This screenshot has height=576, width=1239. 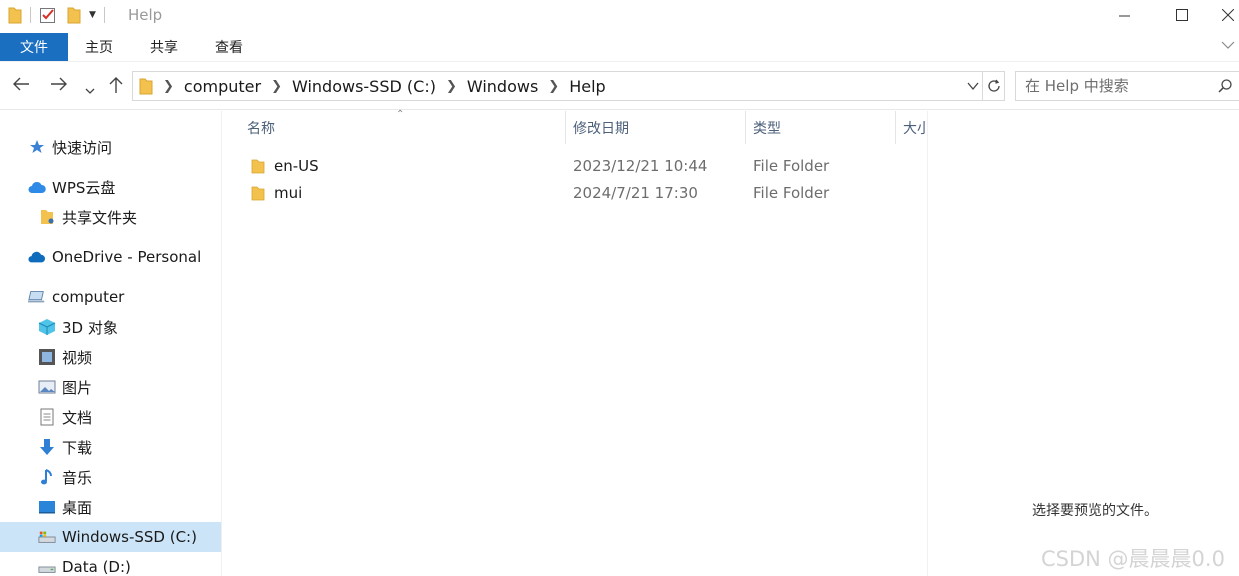 What do you see at coordinates (59, 86) in the screenshot?
I see `forward-button` at bounding box center [59, 86].